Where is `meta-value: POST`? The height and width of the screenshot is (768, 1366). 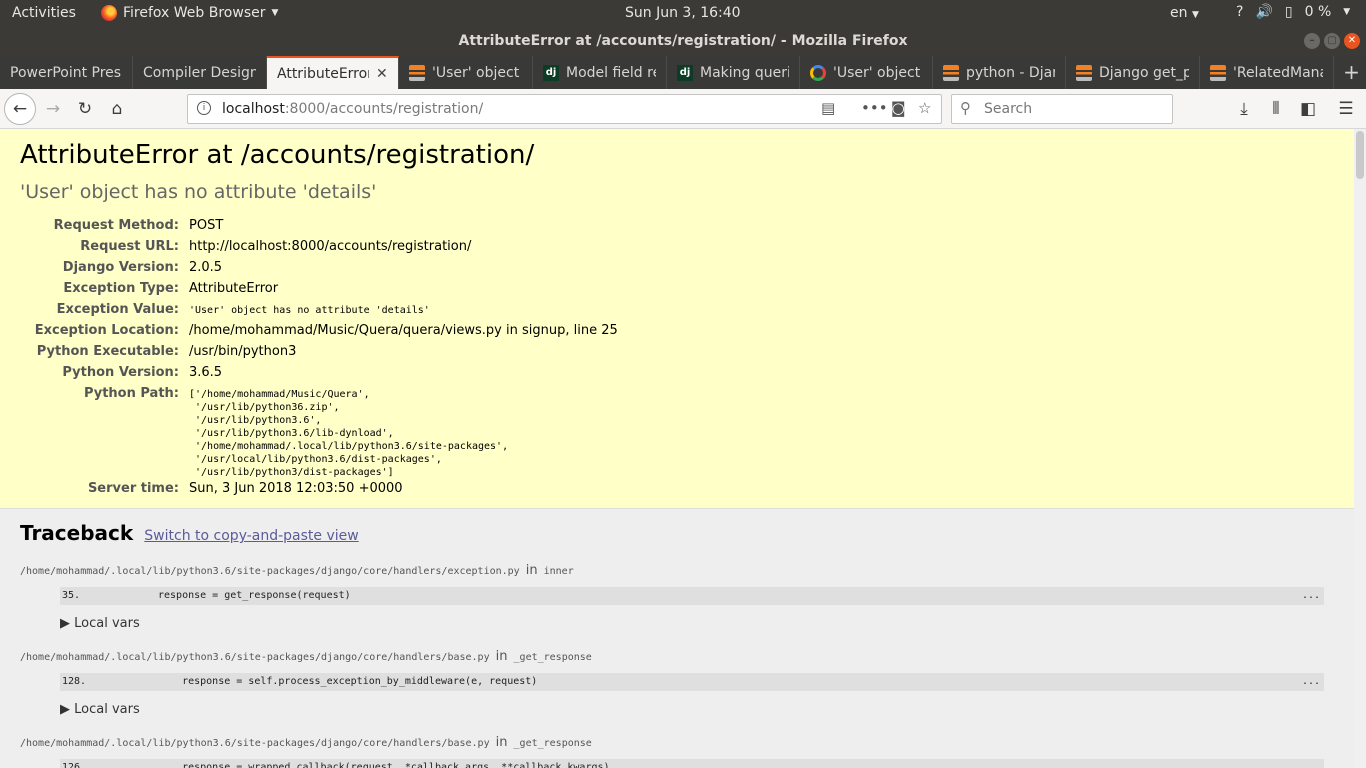
meta-value: POST is located at coordinates (206, 225).